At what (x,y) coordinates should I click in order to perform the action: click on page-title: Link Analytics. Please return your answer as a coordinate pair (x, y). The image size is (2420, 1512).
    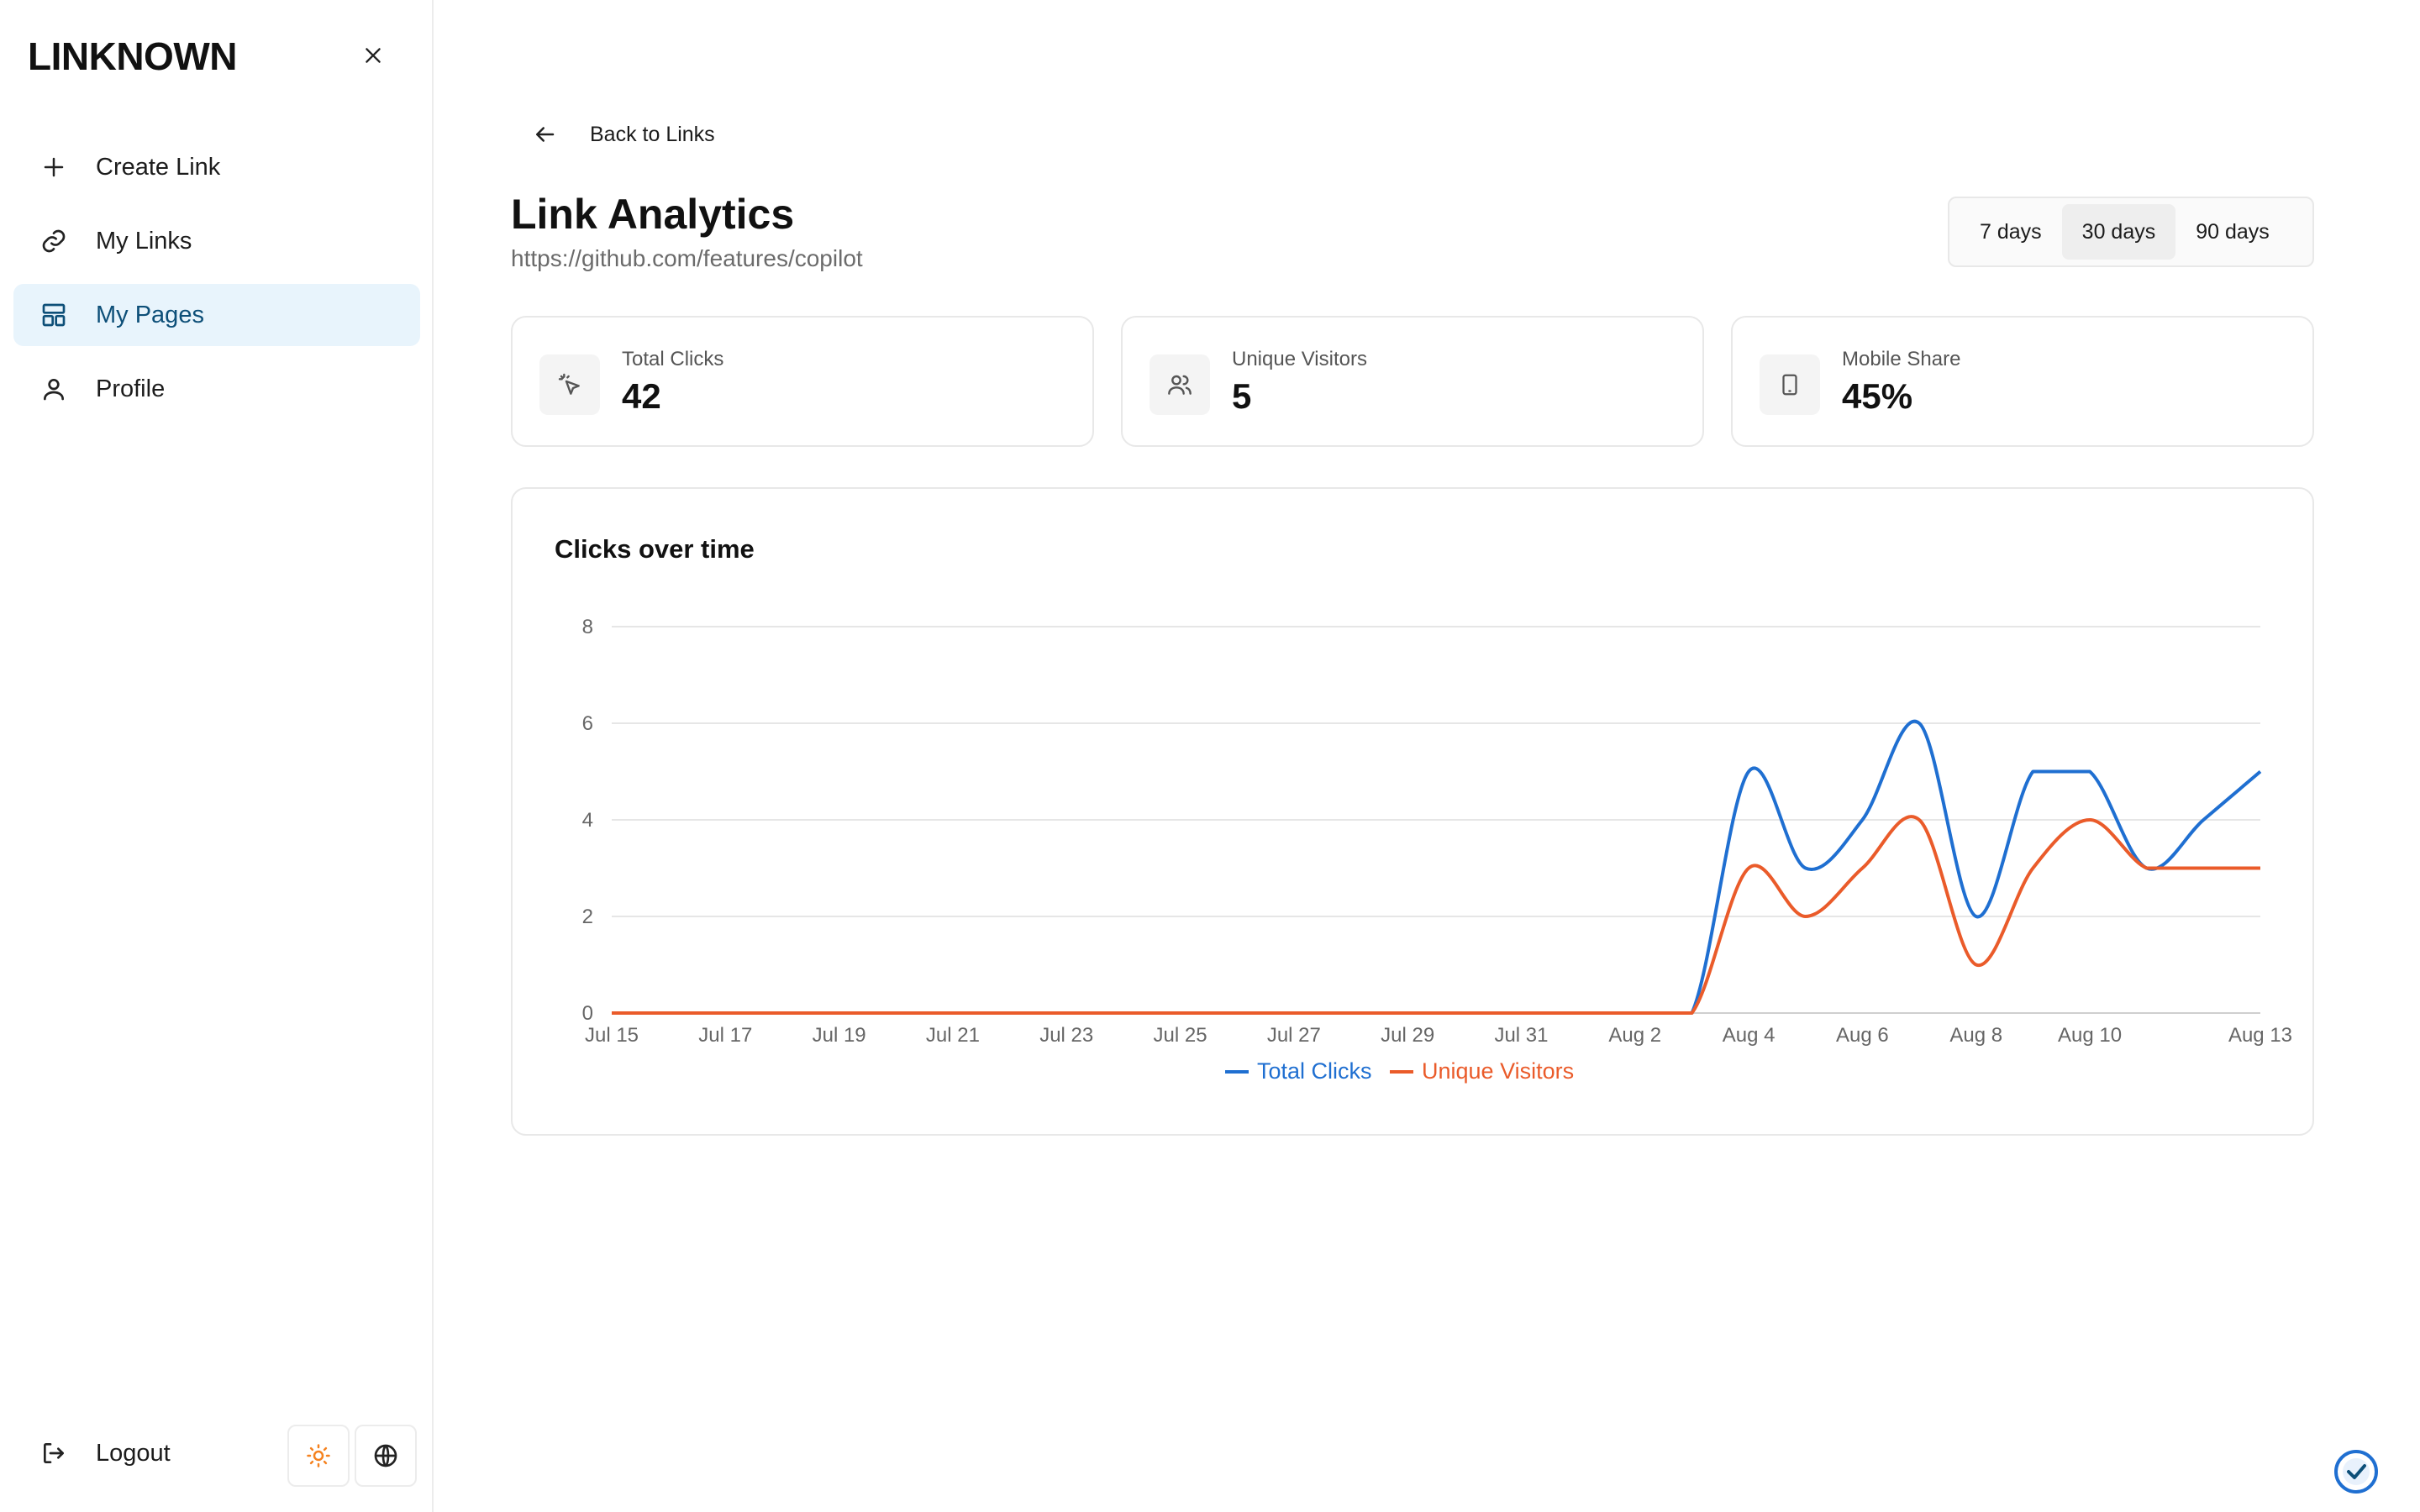
    Looking at the image, I should click on (653, 214).